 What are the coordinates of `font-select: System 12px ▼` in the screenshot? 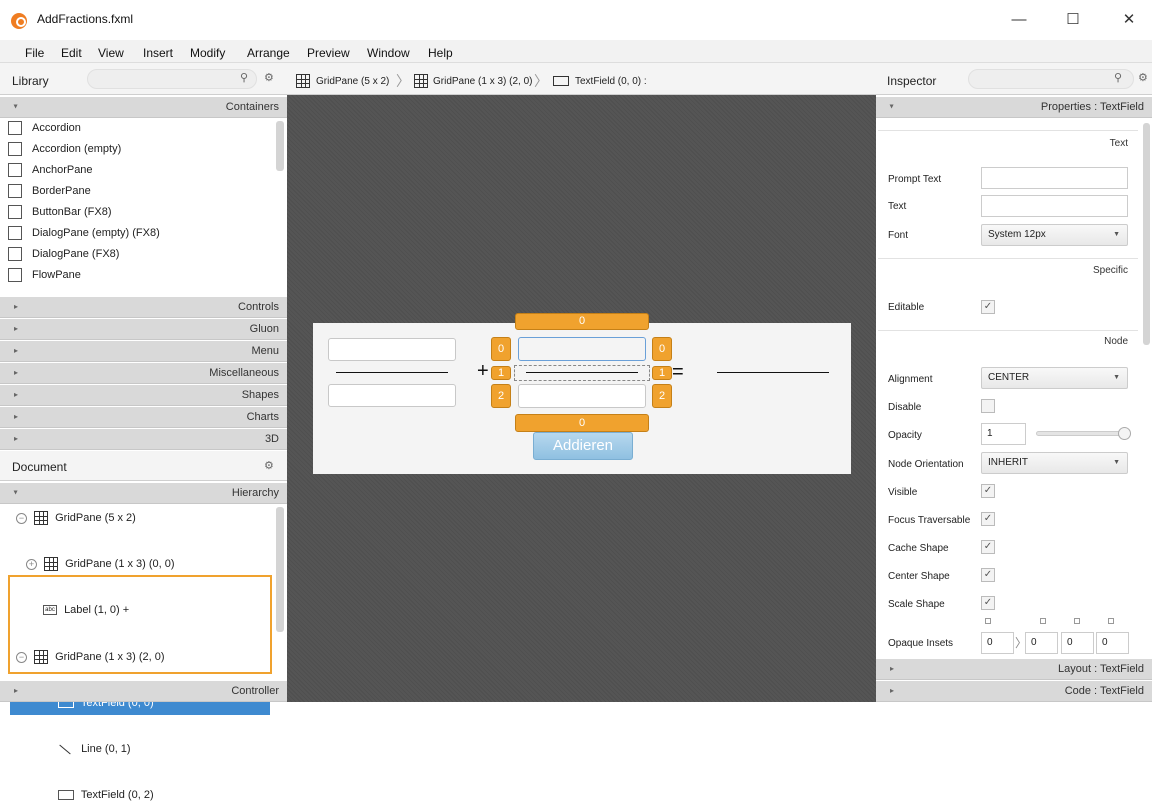 It's located at (1054, 235).